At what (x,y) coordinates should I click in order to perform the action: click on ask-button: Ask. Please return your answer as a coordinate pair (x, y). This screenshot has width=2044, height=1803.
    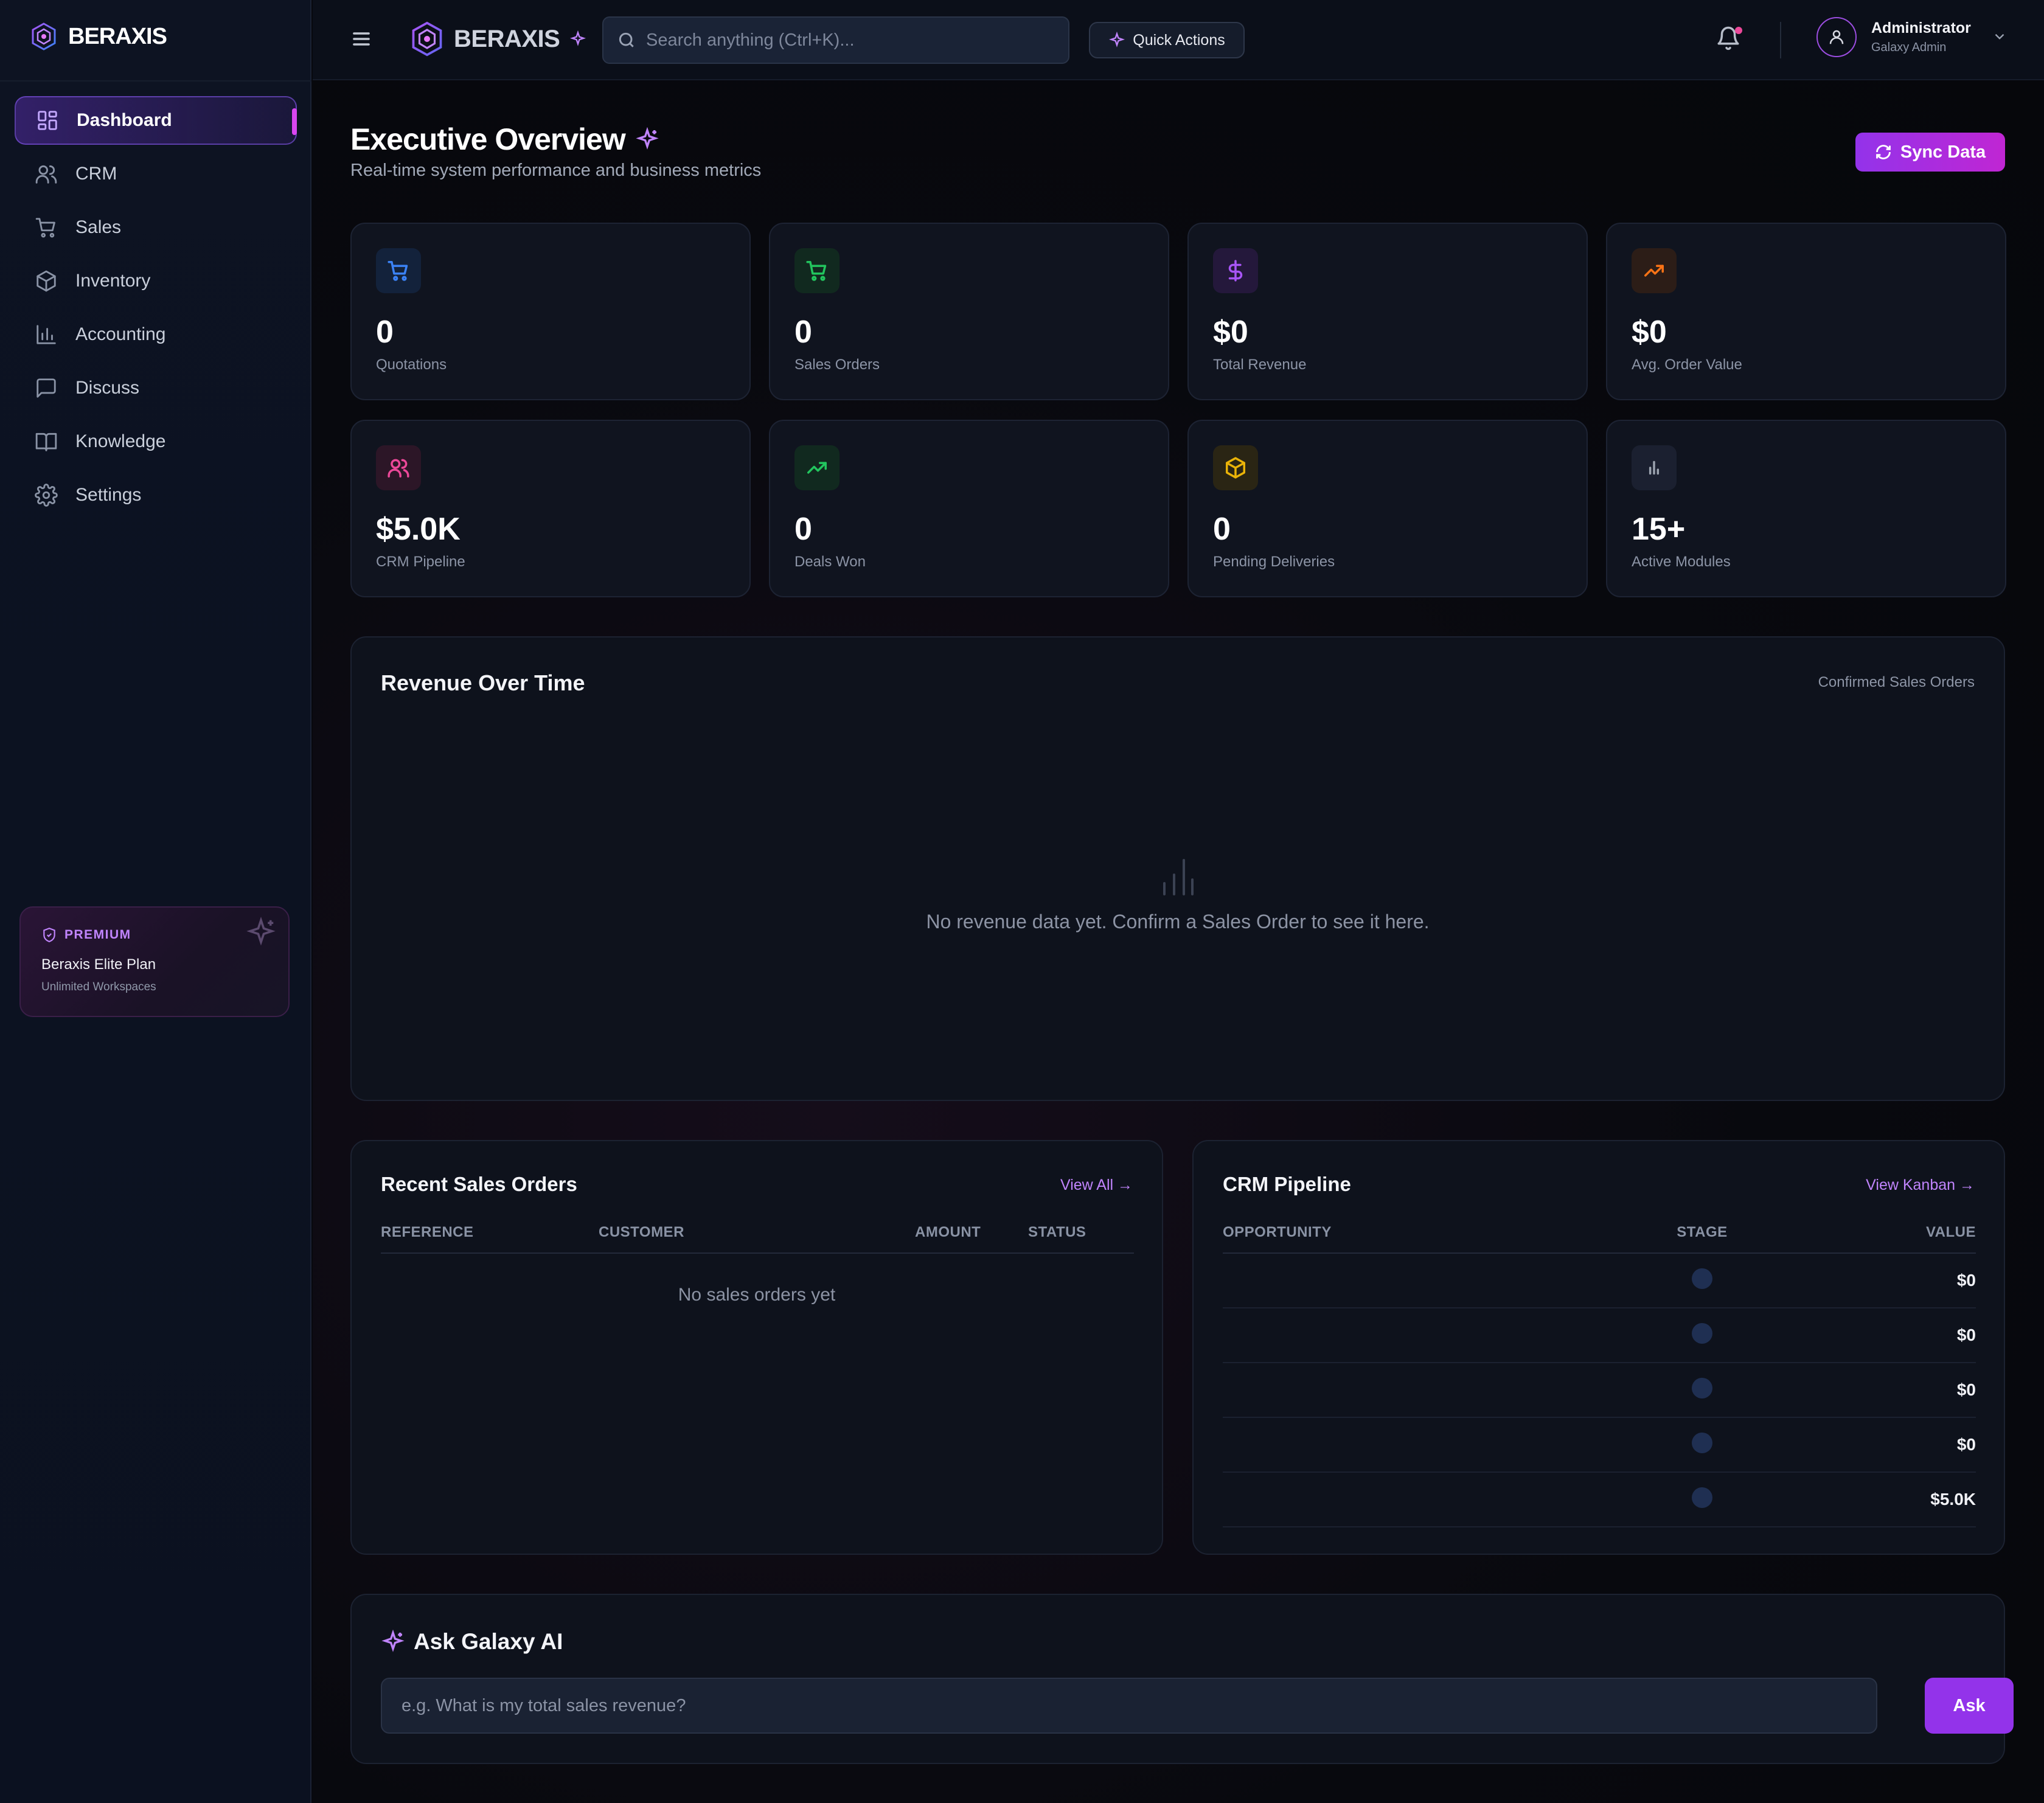
    Looking at the image, I should click on (1969, 1706).